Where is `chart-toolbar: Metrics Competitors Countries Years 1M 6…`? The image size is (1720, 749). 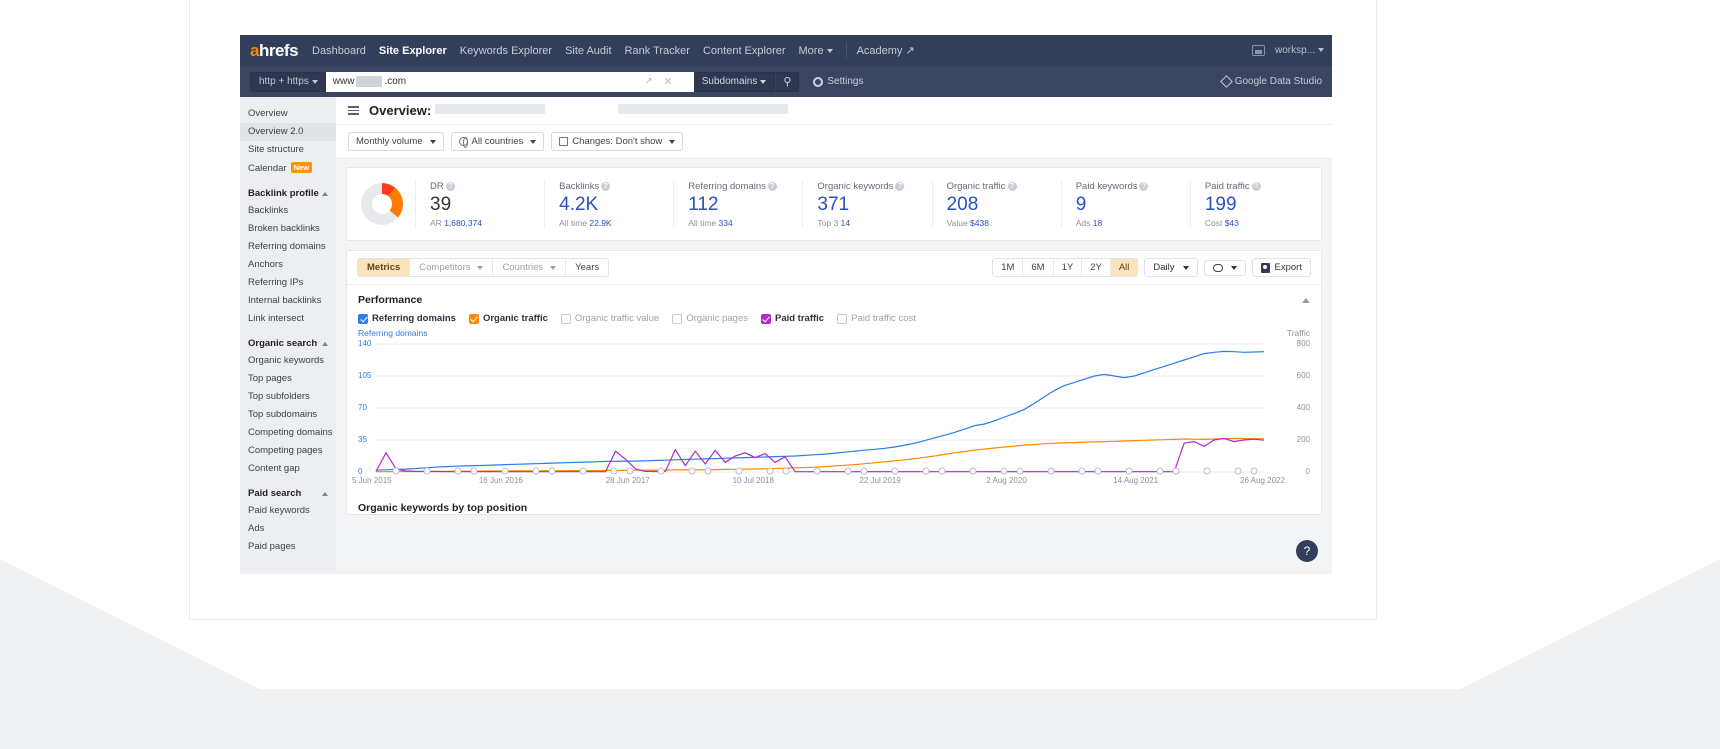
chart-toolbar: Metrics Competitors Countries Years 1M 6… is located at coordinates (834, 268).